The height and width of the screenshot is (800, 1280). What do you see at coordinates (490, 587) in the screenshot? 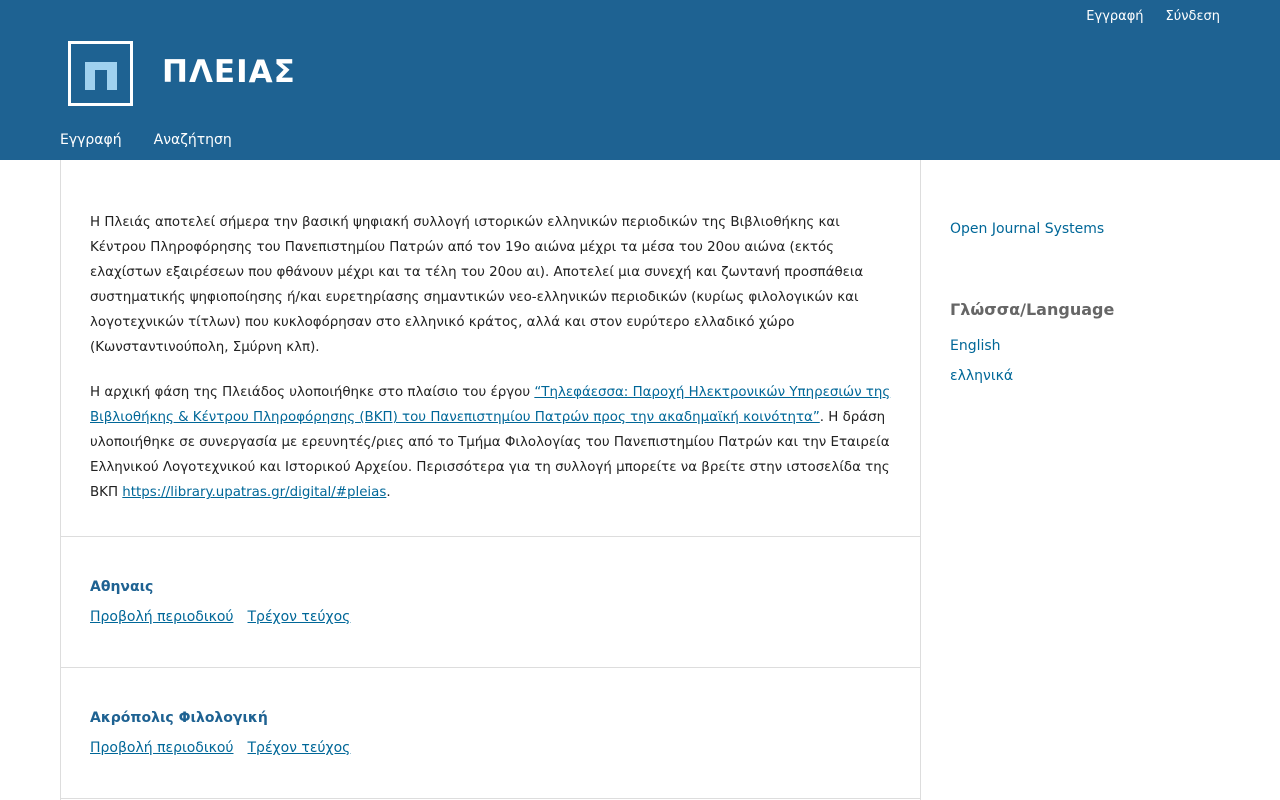
I see `journal-title: Αθηναις` at bounding box center [490, 587].